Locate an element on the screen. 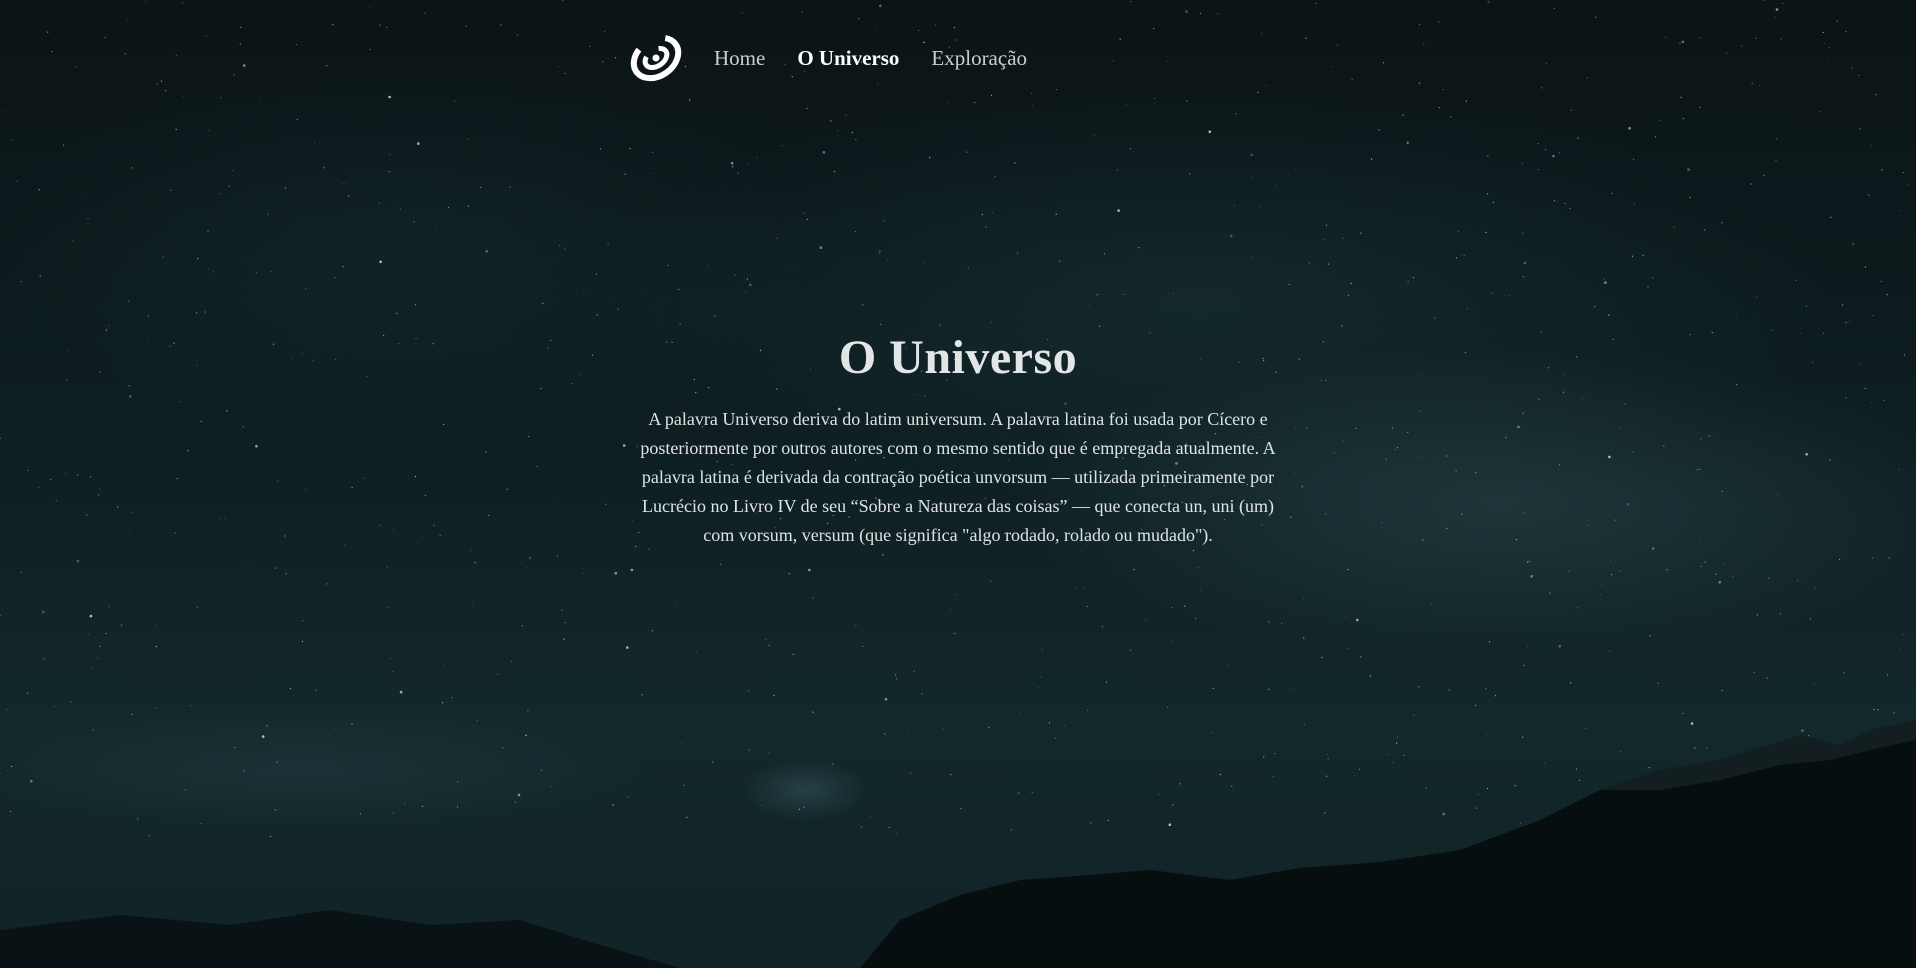  galaxy-swirl-icon is located at coordinates (656, 58).